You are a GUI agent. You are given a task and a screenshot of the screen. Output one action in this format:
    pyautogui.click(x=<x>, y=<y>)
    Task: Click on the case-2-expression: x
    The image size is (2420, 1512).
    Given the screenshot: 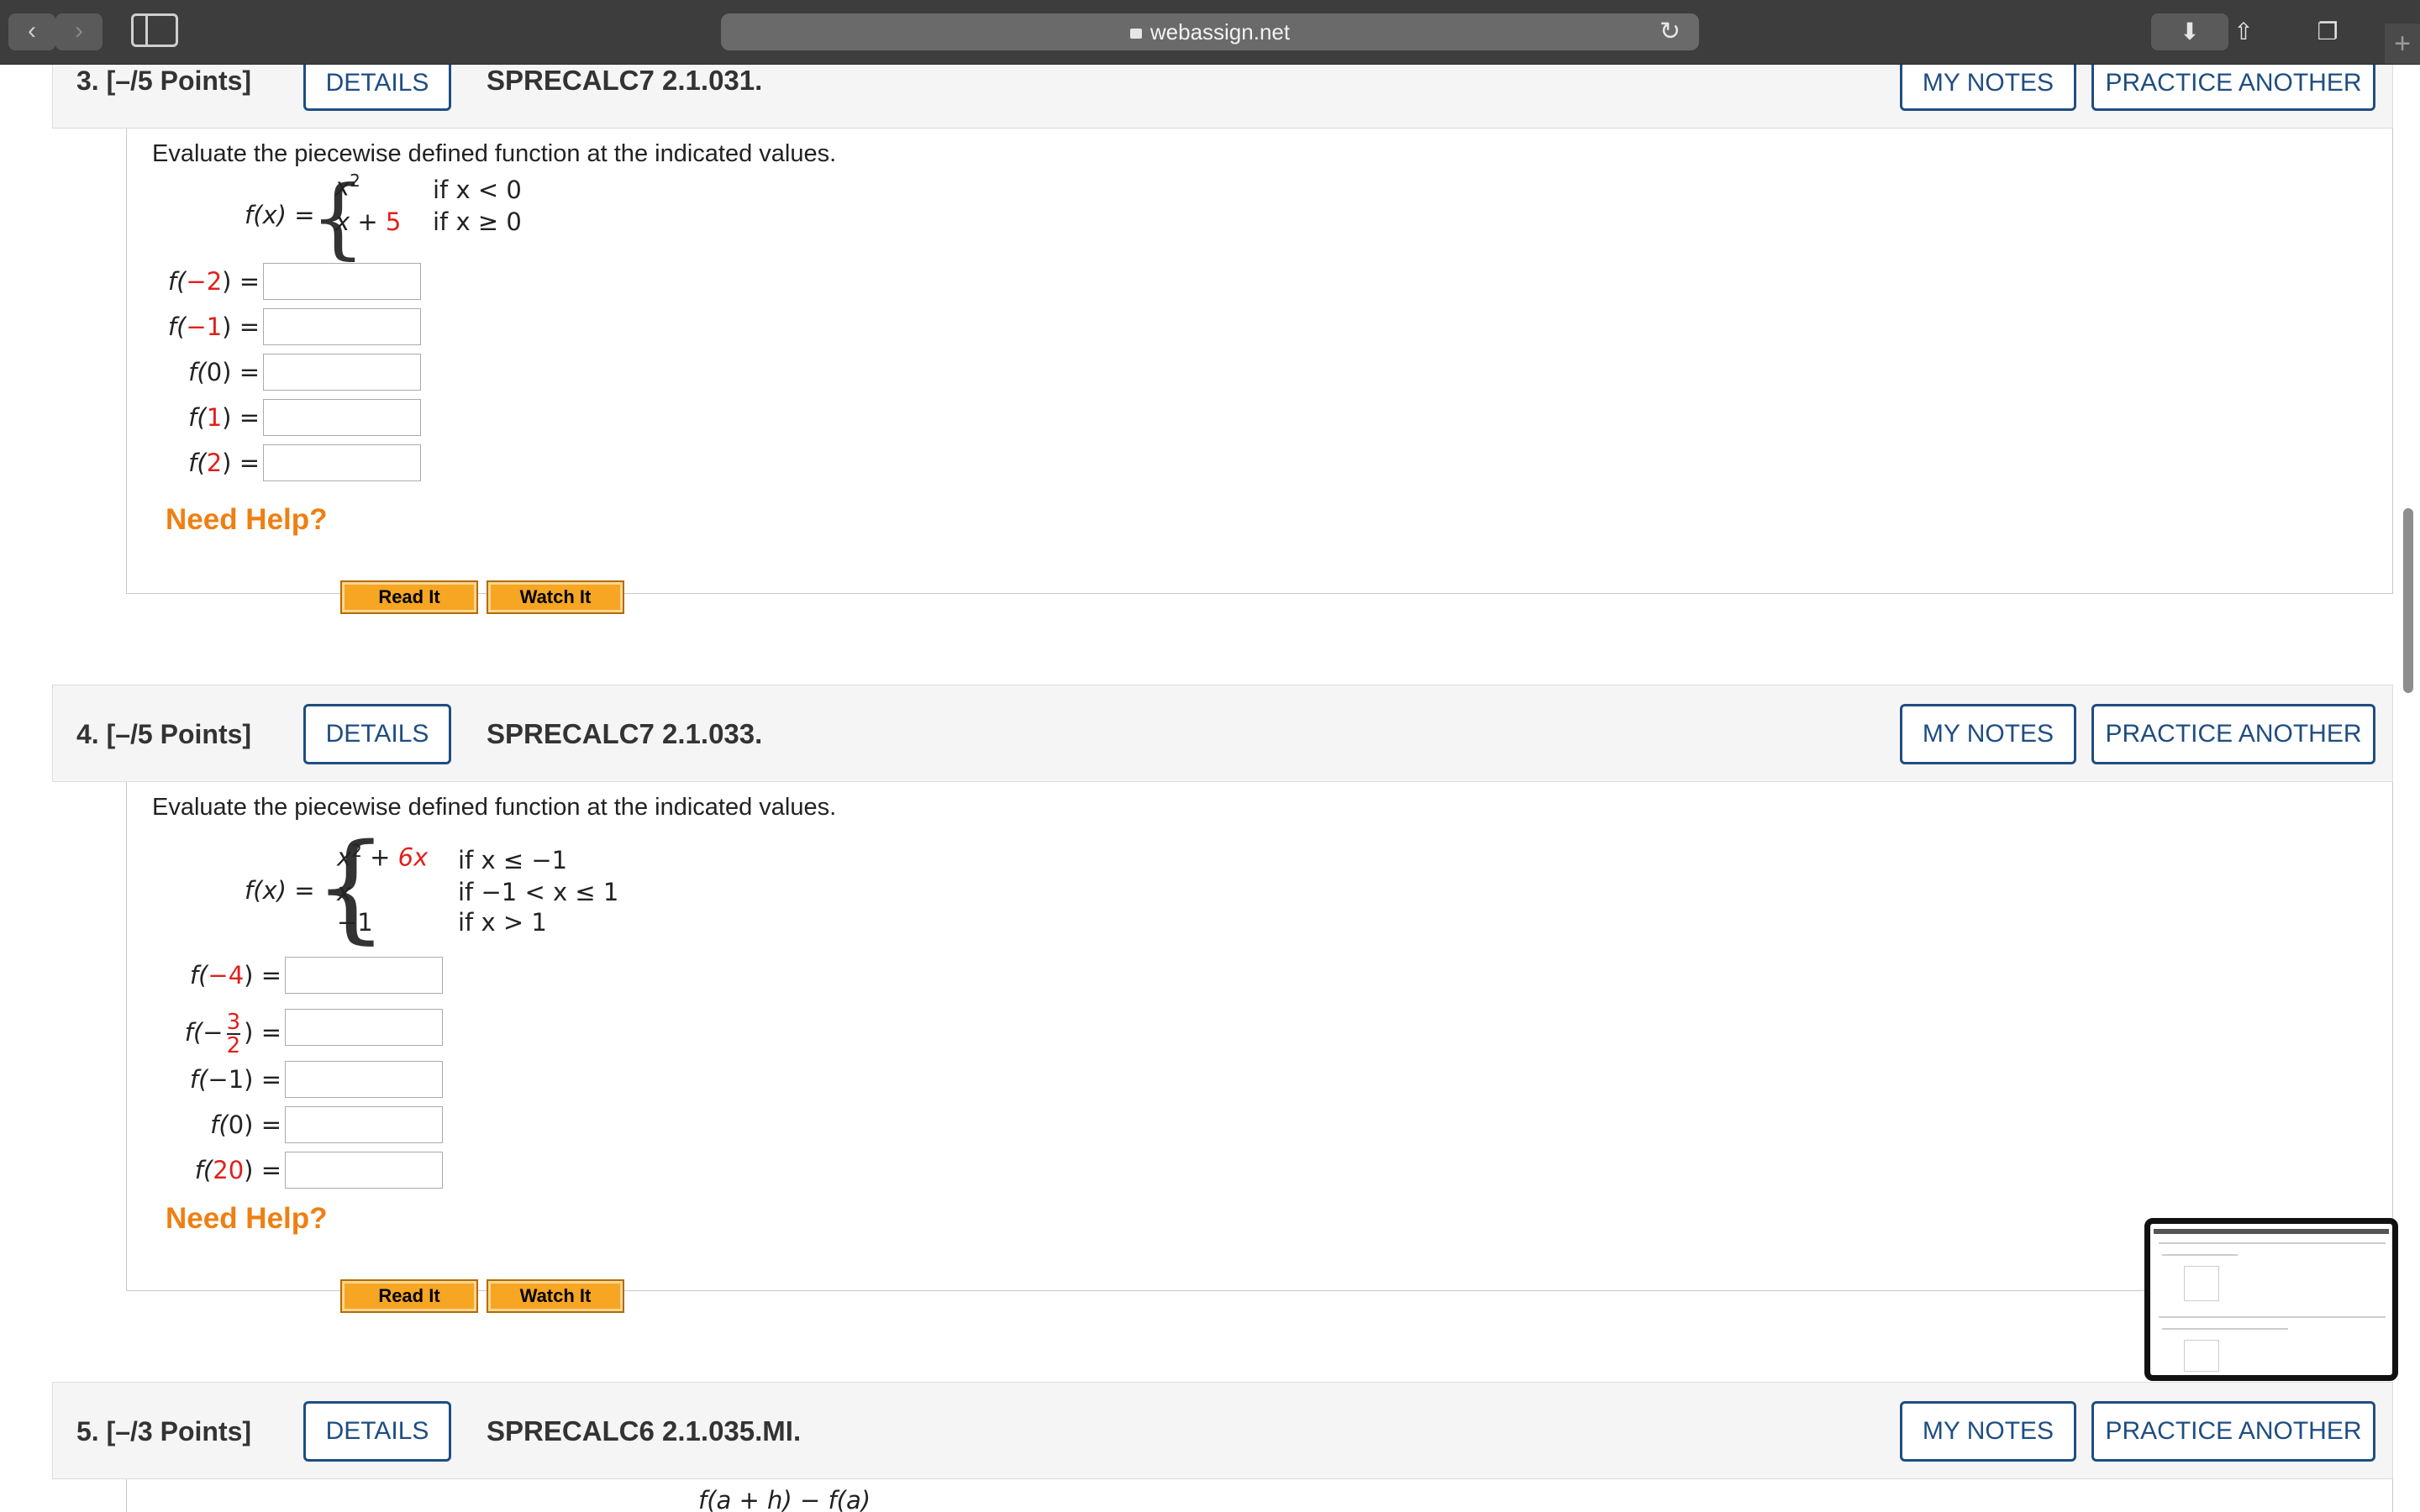 What is the action you would take?
    pyautogui.click(x=344, y=892)
    